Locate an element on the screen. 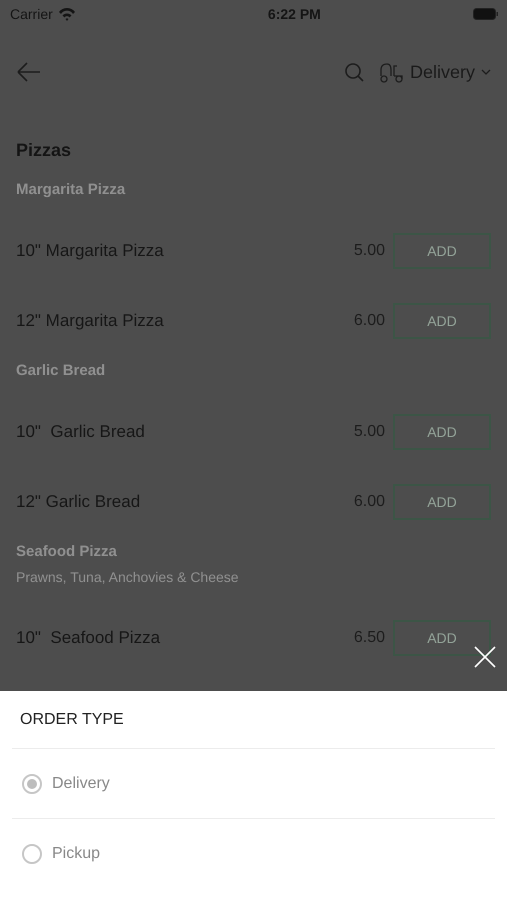 The height and width of the screenshot is (900, 507). close-icon is located at coordinates (485, 657).